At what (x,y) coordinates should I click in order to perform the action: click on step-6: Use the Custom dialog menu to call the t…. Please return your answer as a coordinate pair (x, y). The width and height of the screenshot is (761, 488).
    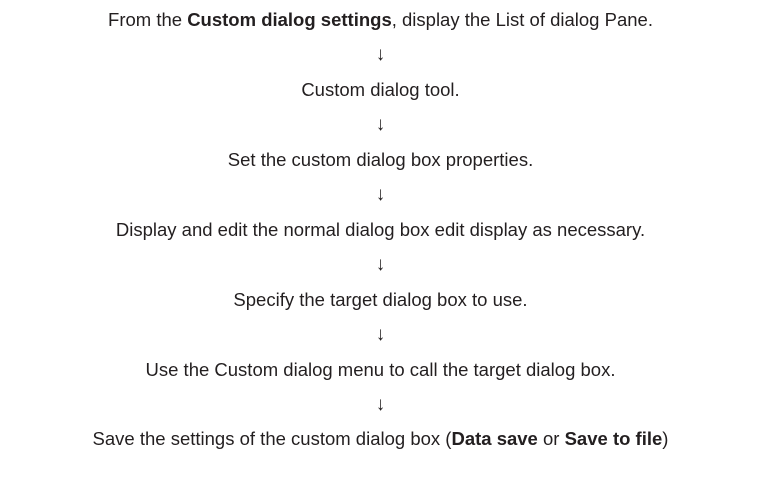
    Looking at the image, I should click on (380, 369).